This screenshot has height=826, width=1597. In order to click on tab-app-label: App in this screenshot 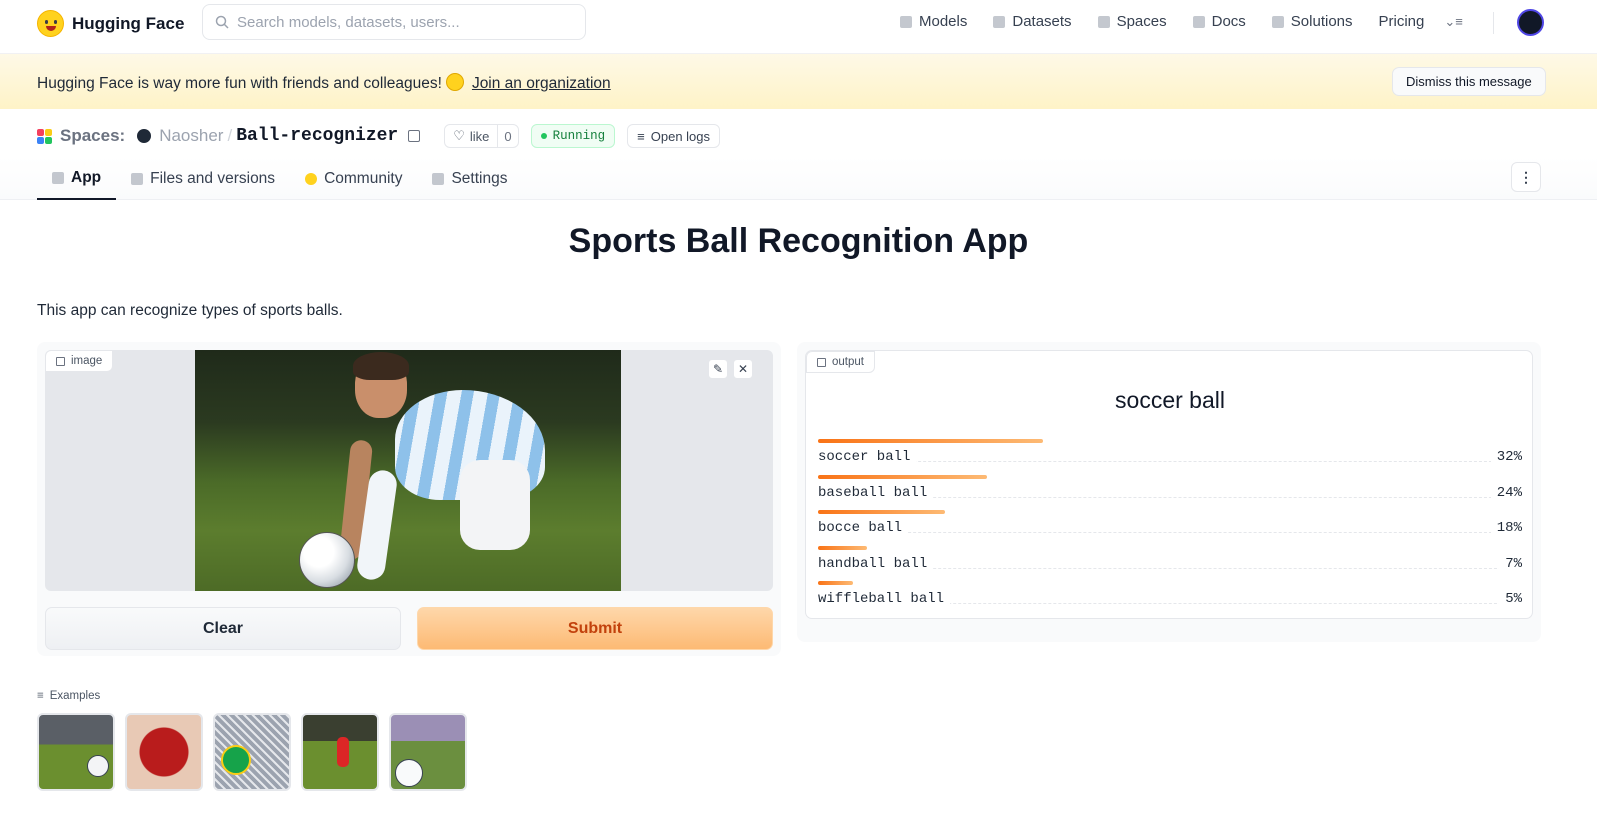, I will do `click(86, 177)`.